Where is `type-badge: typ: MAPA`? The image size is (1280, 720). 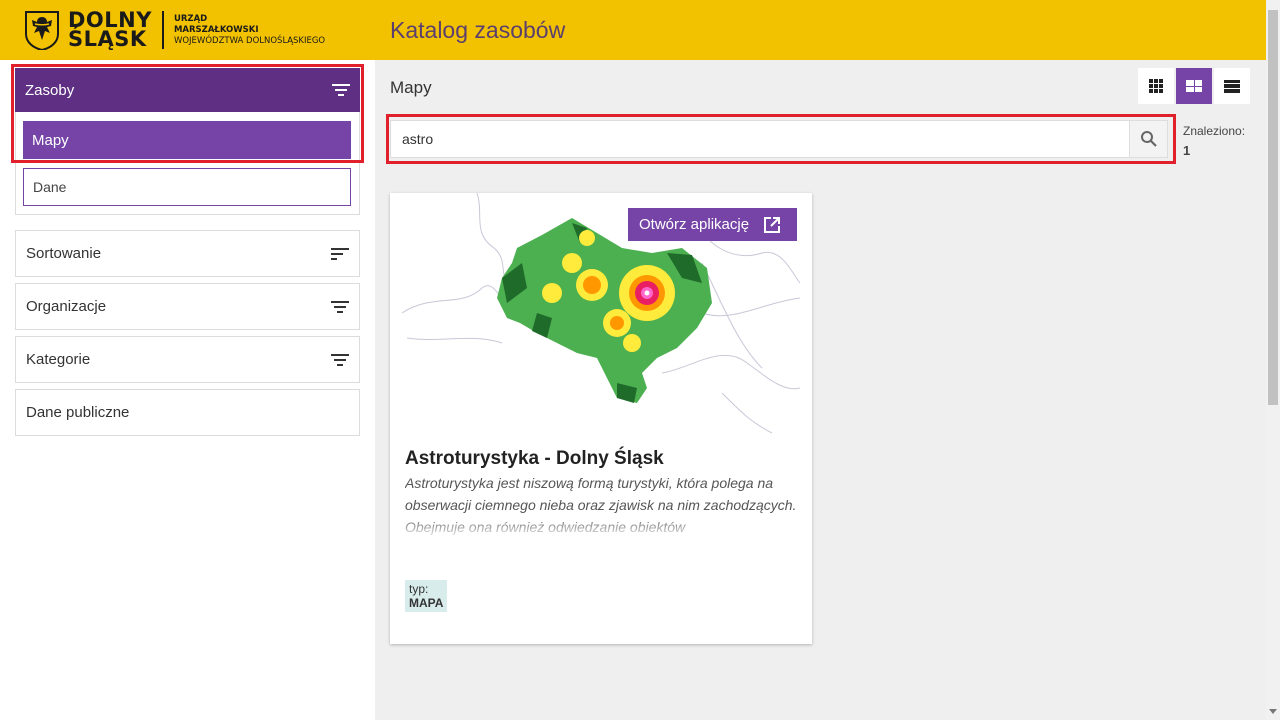
type-badge: typ: MAPA is located at coordinates (426, 596).